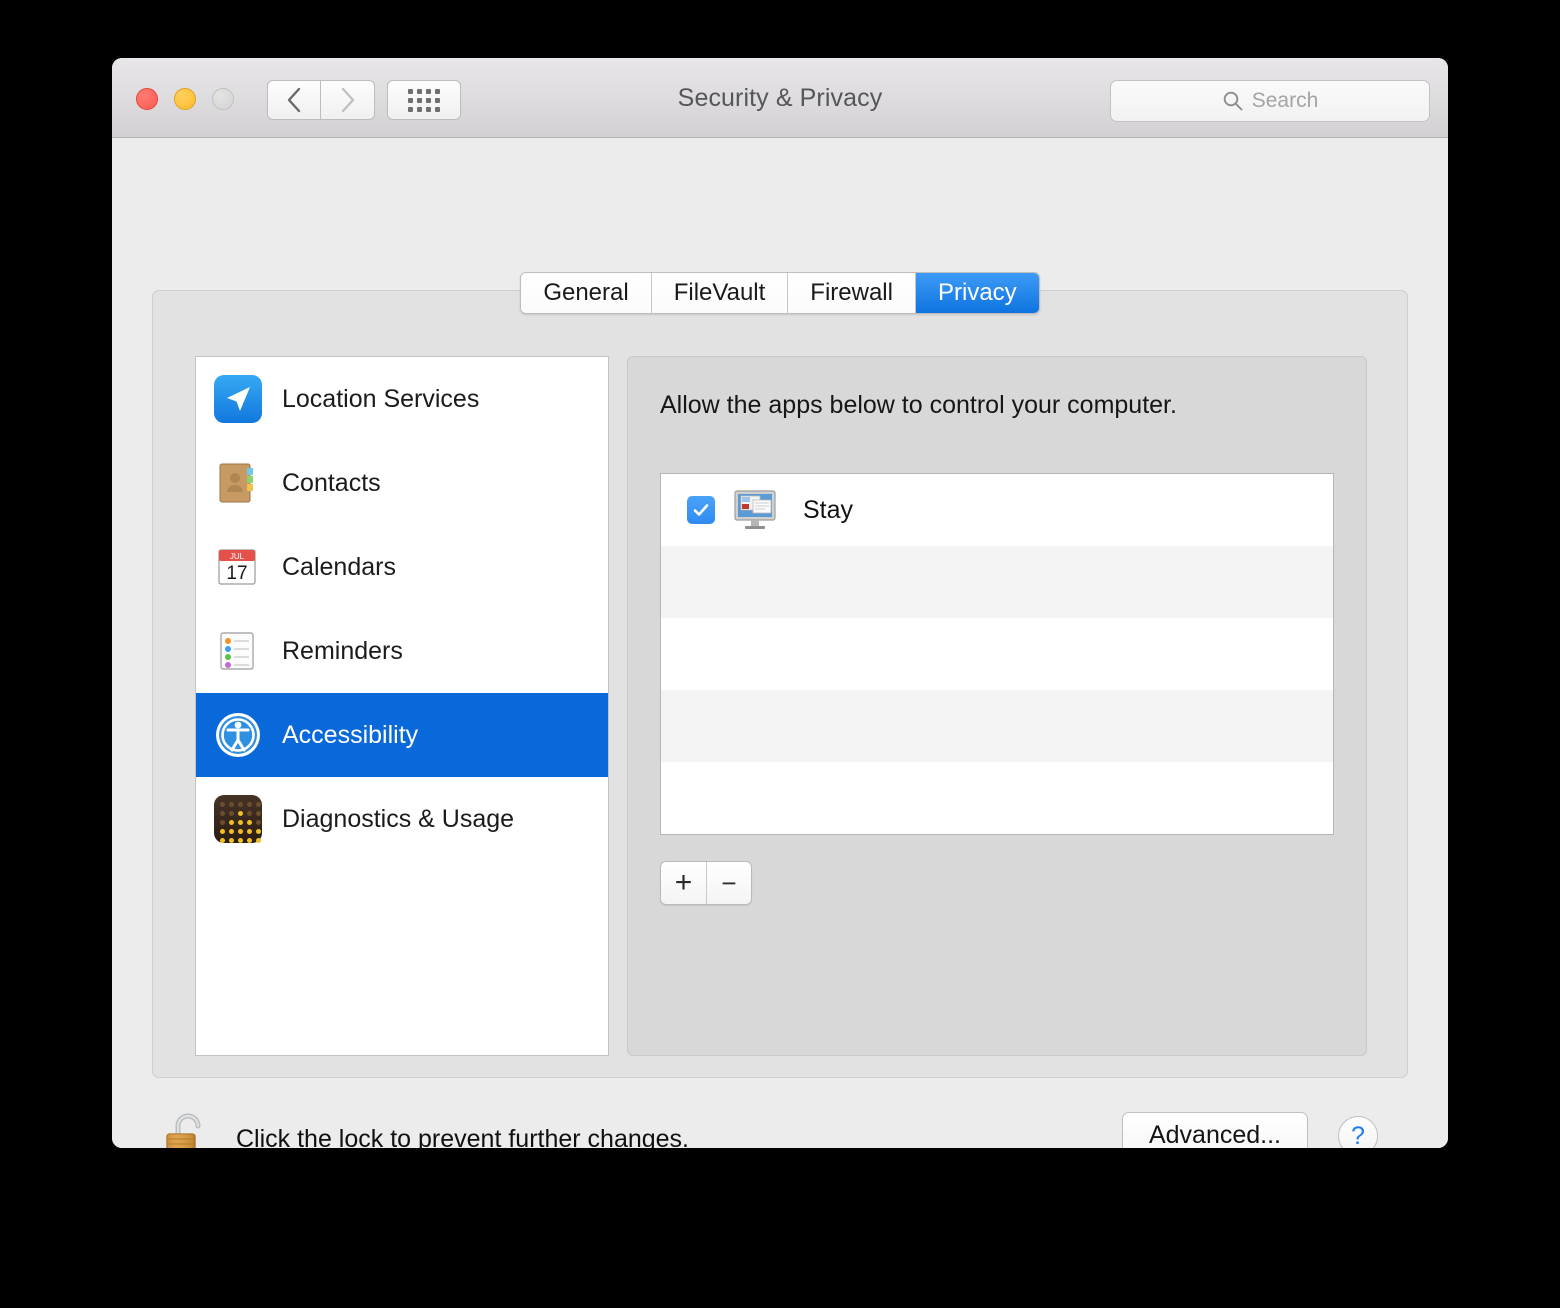 The height and width of the screenshot is (1308, 1560). What do you see at coordinates (398, 818) in the screenshot?
I see `sidebar-item-label: Diagnostics & Usage` at bounding box center [398, 818].